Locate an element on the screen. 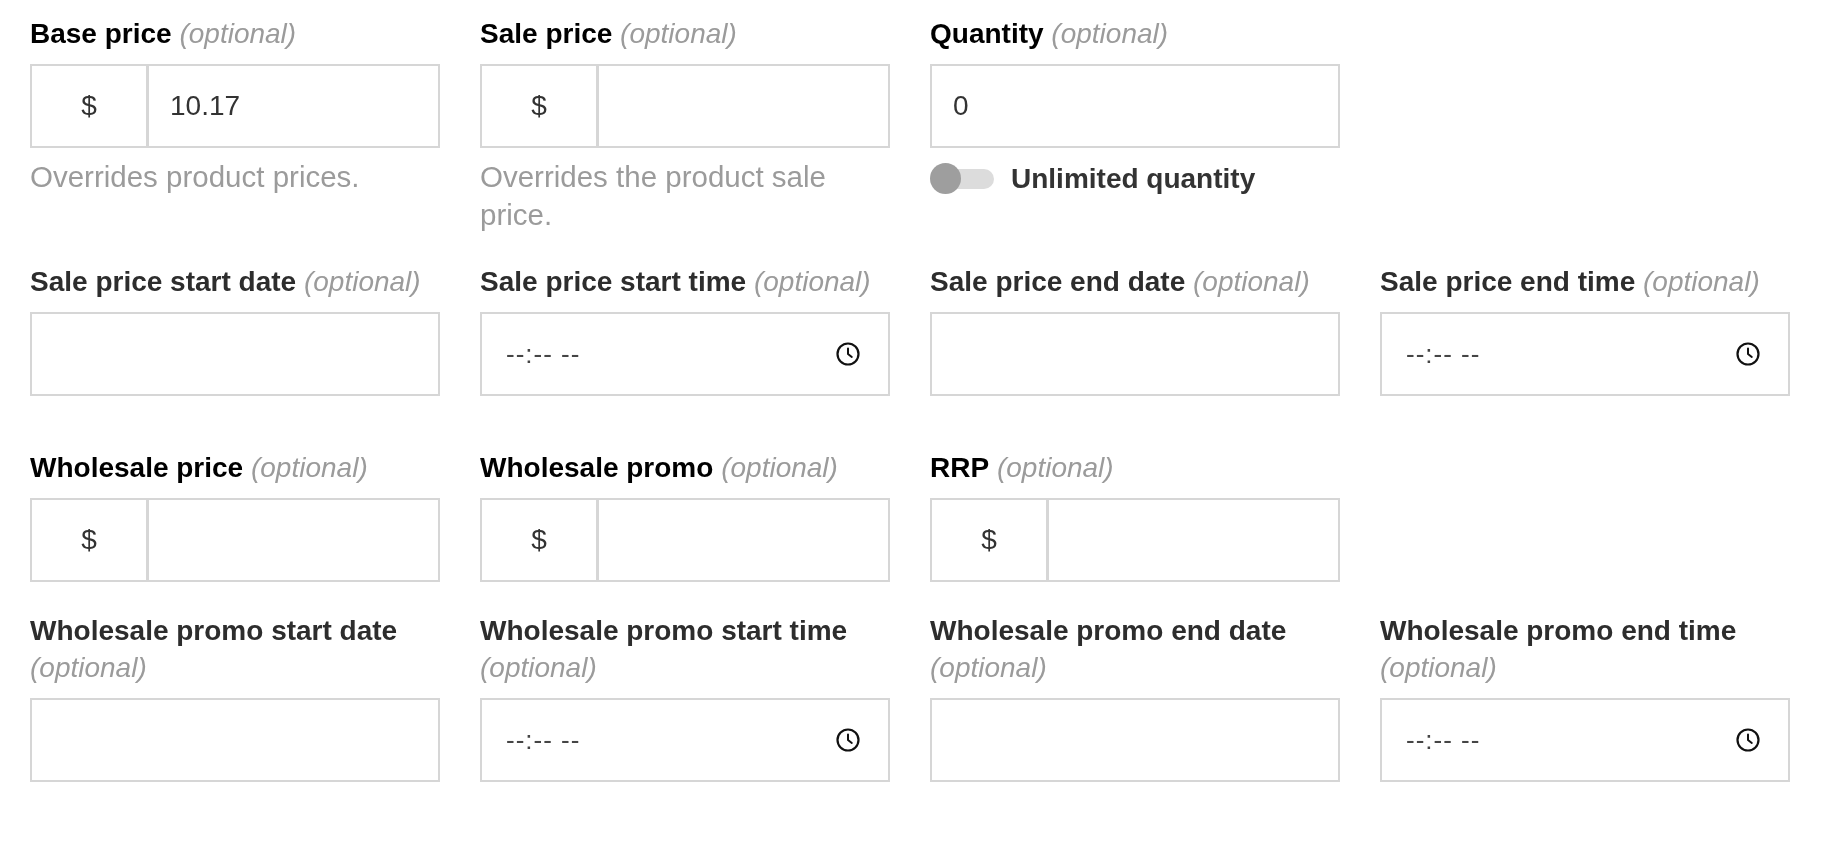  field-label: Sale price start date is located at coordinates (163, 281).